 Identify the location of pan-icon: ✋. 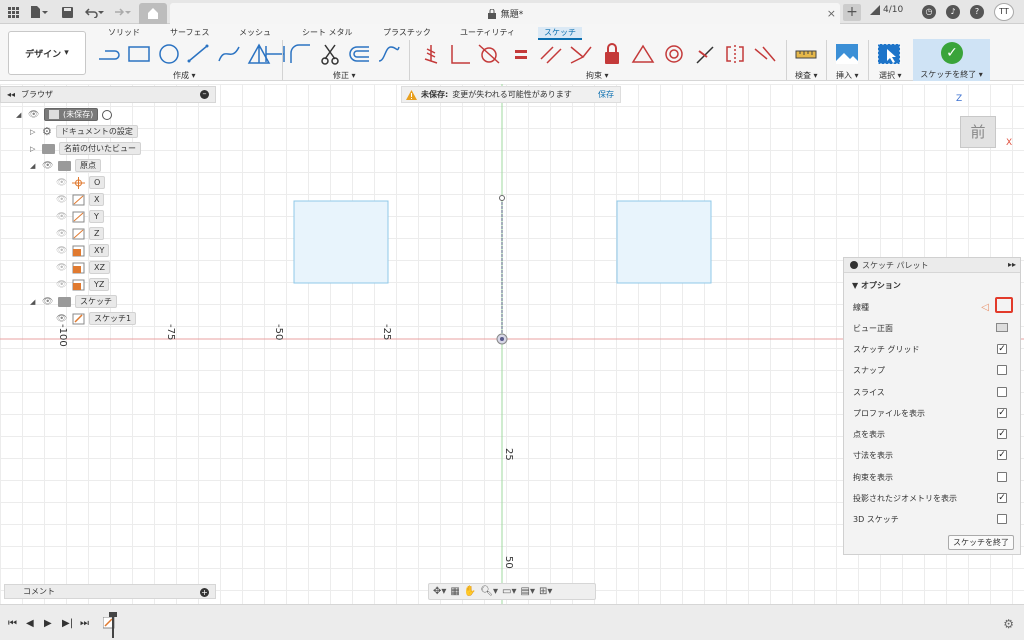
(470, 591).